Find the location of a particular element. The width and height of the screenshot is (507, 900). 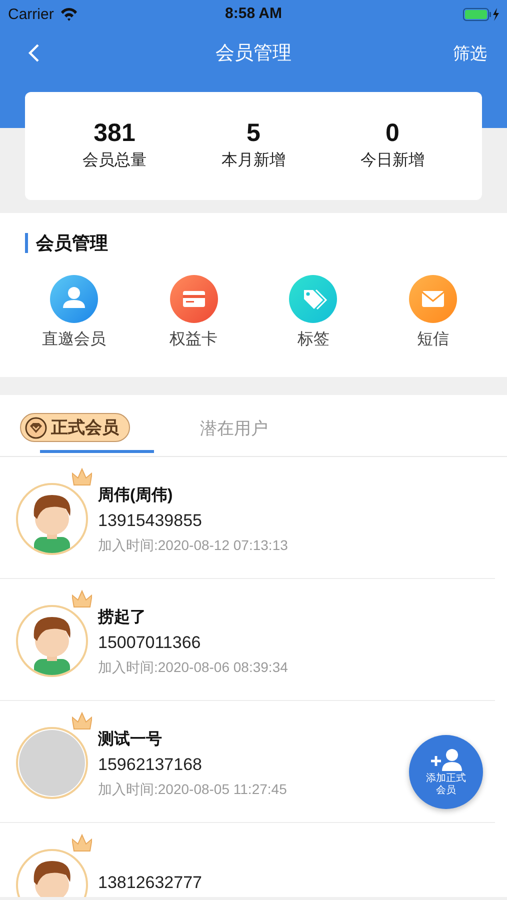

stat-value: 0 is located at coordinates (393, 133).